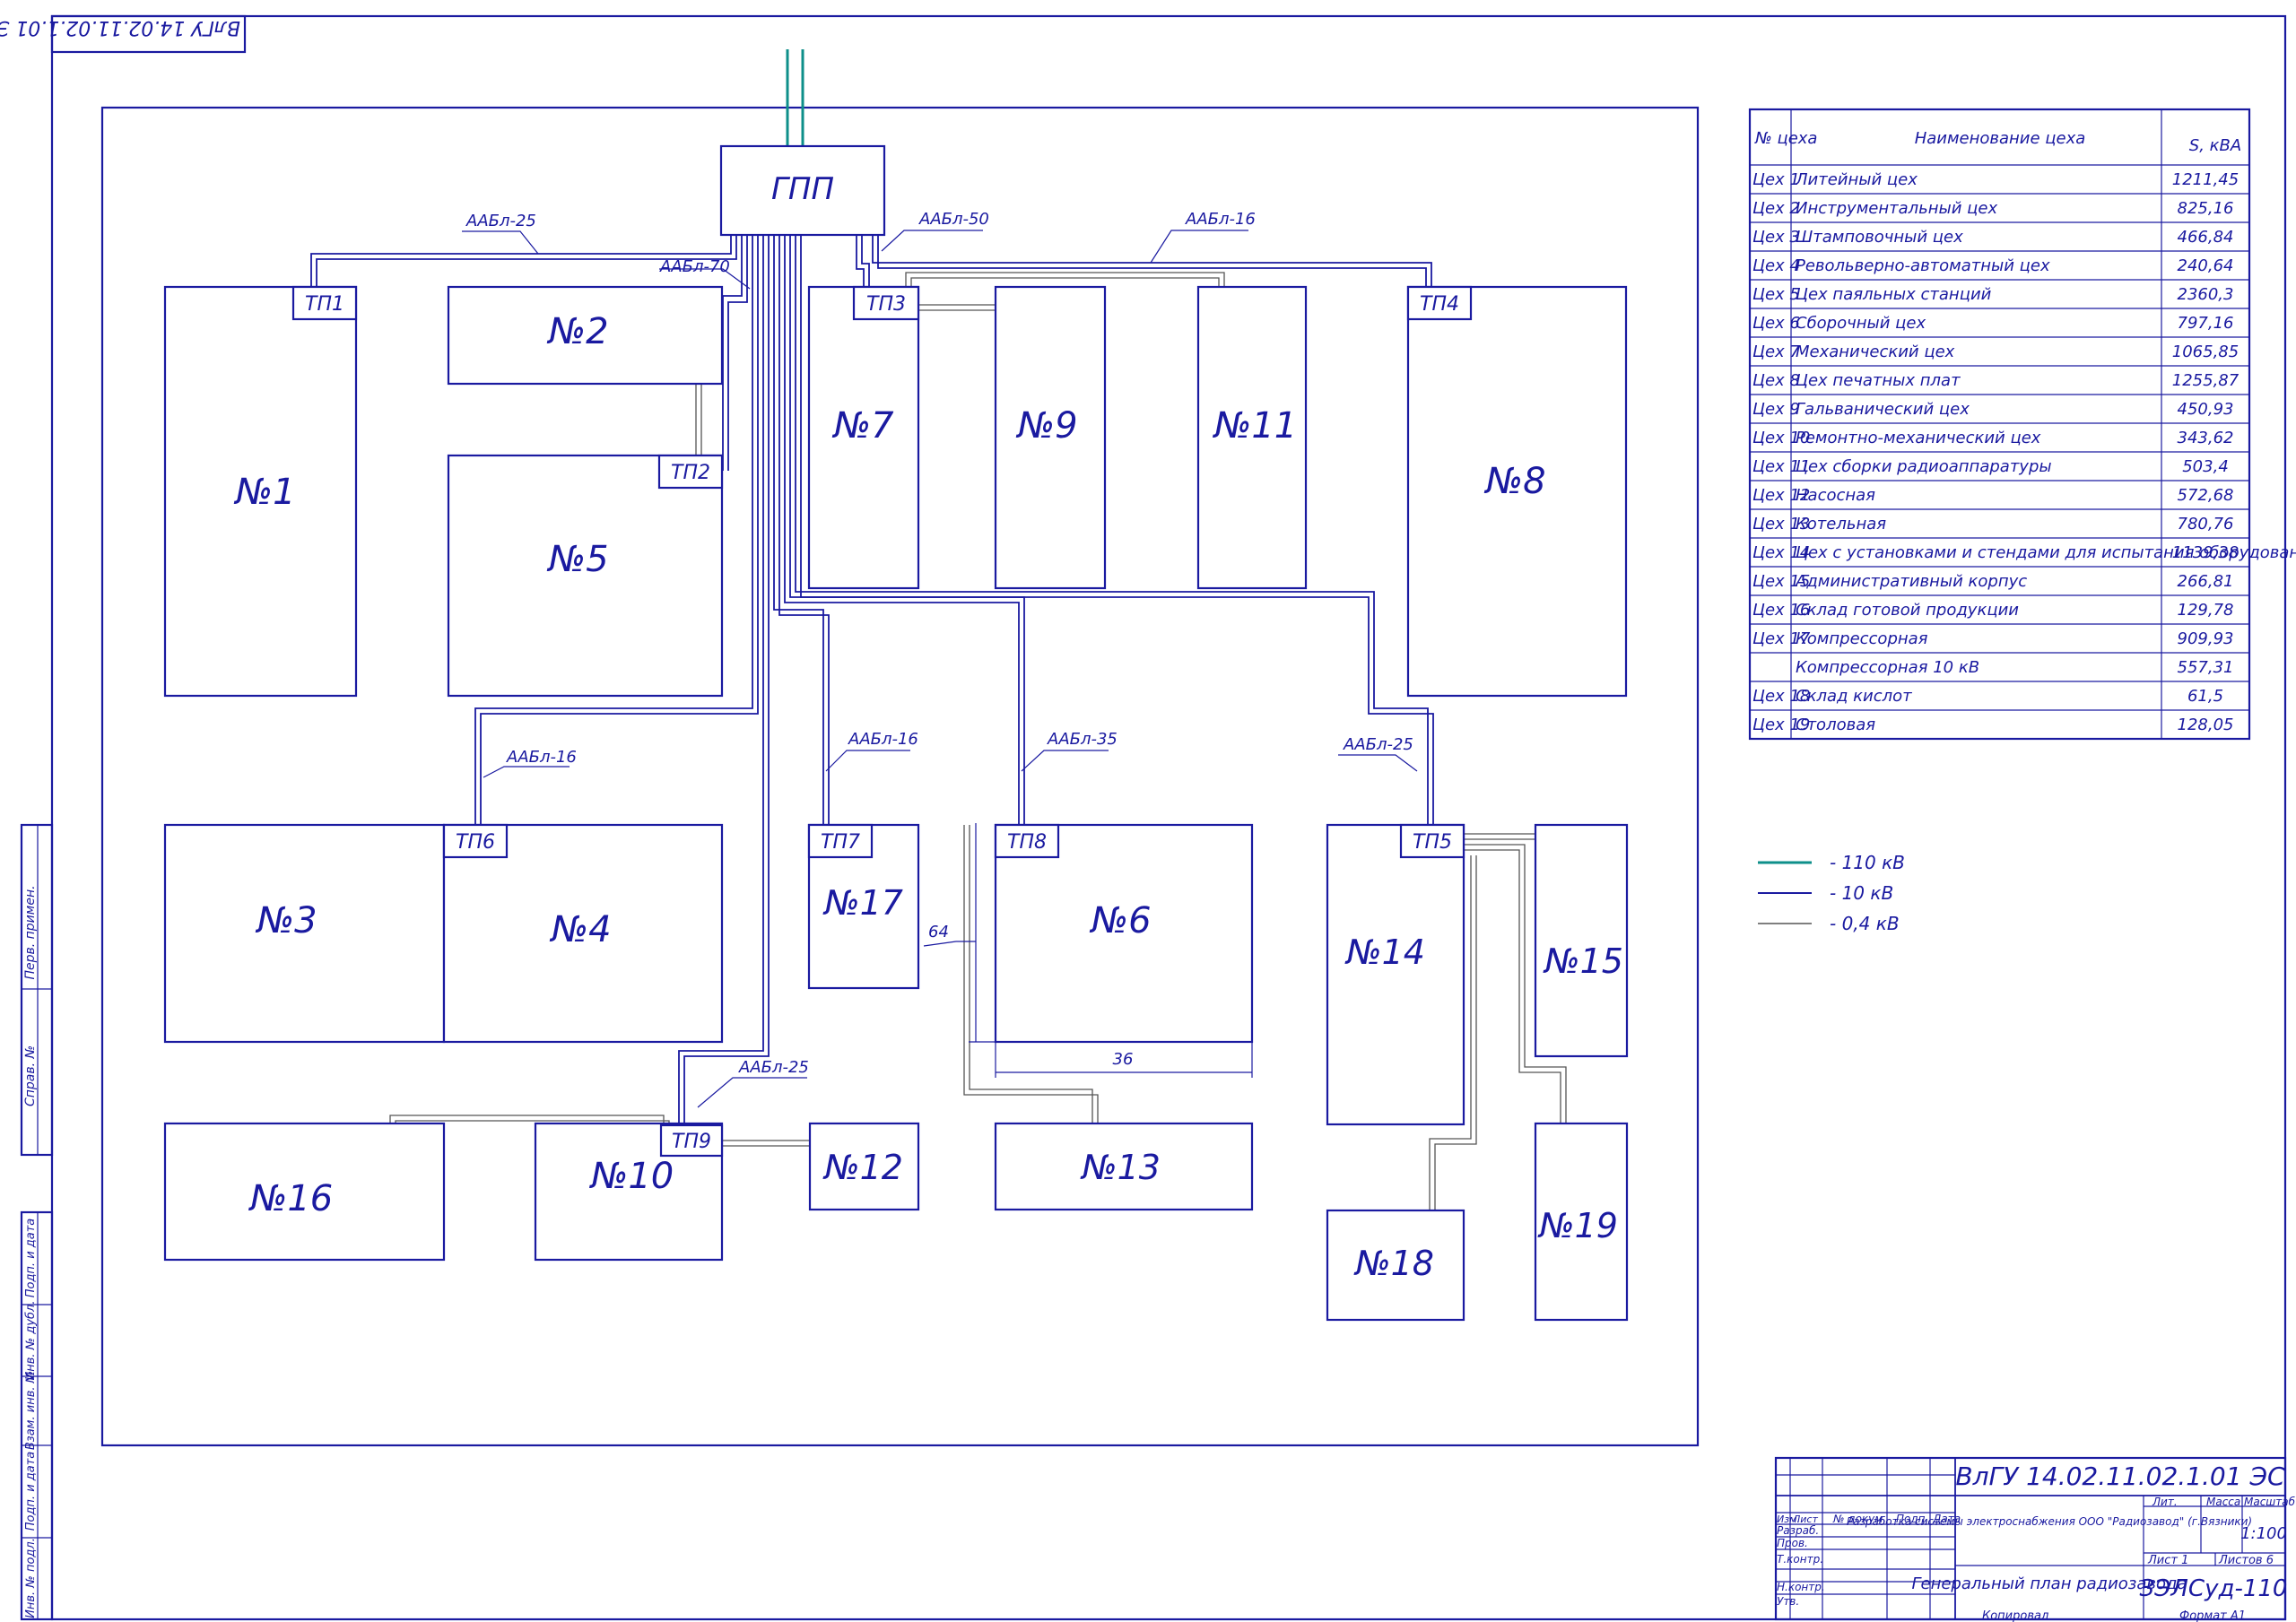 This screenshot has height=1622, width=2296. I want to click on table-cell-s: 466,84, so click(2206, 237).